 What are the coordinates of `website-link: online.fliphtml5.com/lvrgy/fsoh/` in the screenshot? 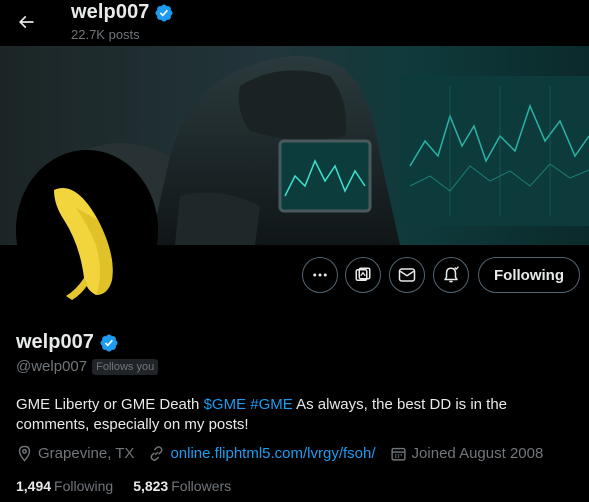 It's located at (272, 453).